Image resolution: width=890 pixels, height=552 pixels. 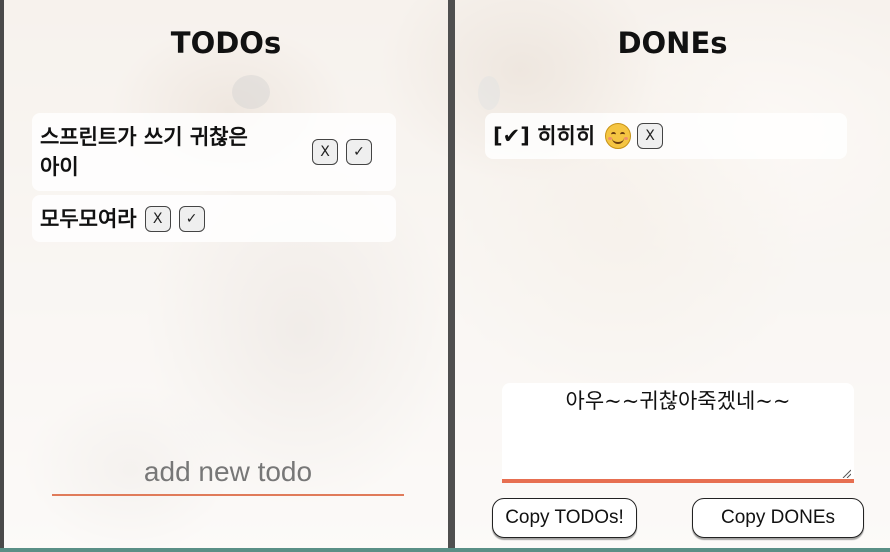 What do you see at coordinates (88, 218) in the screenshot?
I see `todo-item-text: 모두모여라` at bounding box center [88, 218].